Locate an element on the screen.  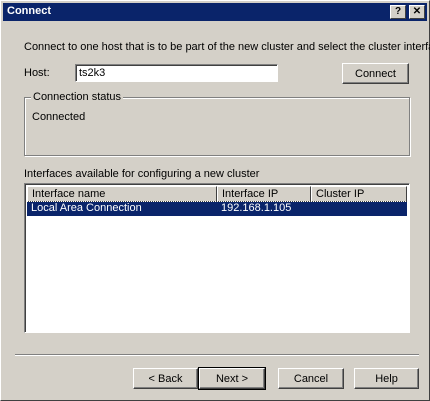
next-button: Next > is located at coordinates (232, 378).